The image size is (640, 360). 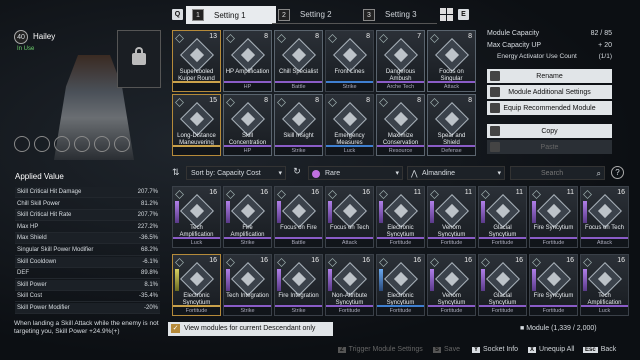 What do you see at coordinates (446, 14) in the screenshot?
I see `grid-view-icon` at bounding box center [446, 14].